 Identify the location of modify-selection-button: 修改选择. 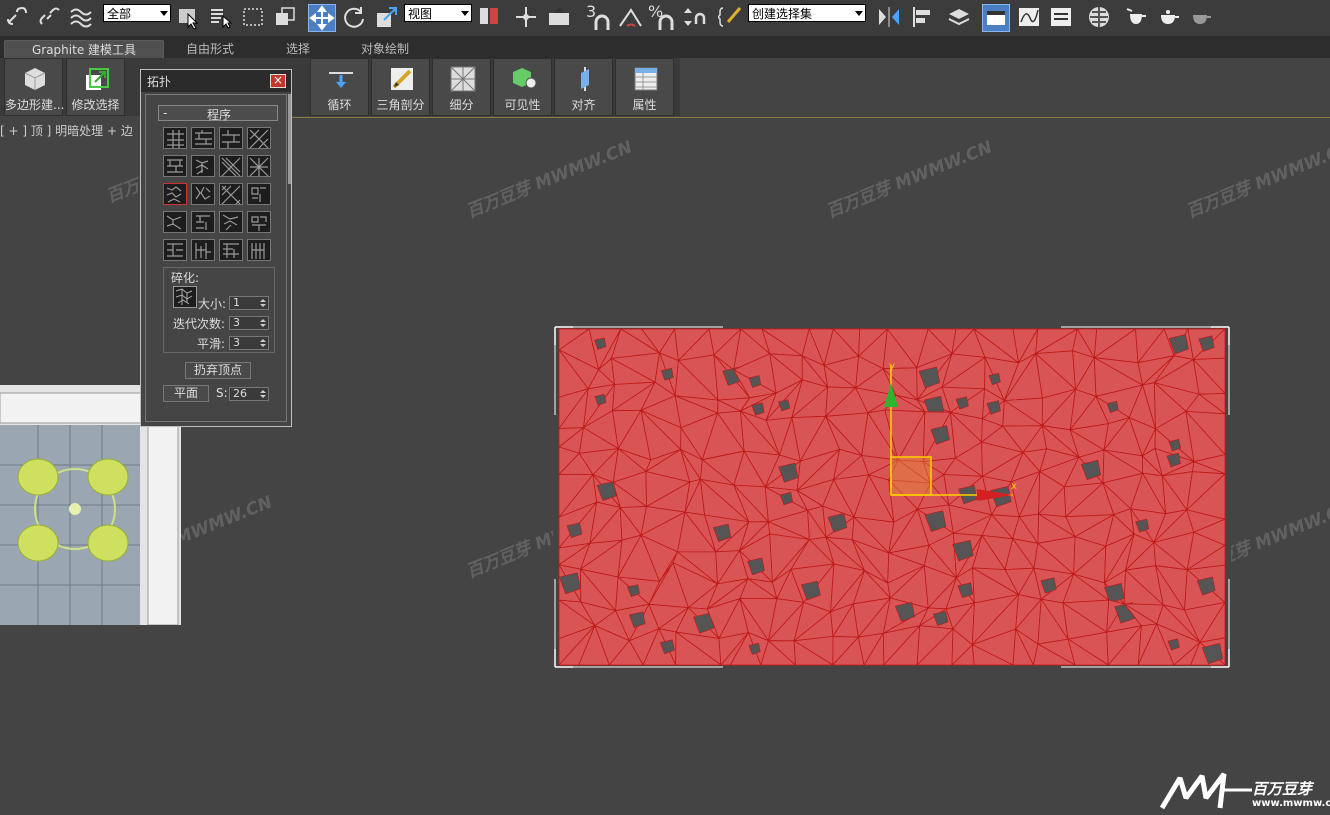
(95, 87).